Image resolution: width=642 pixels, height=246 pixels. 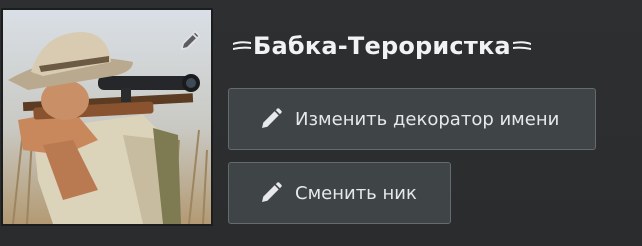 I want to click on username: Бабка-Терористка, so click(x=382, y=46).